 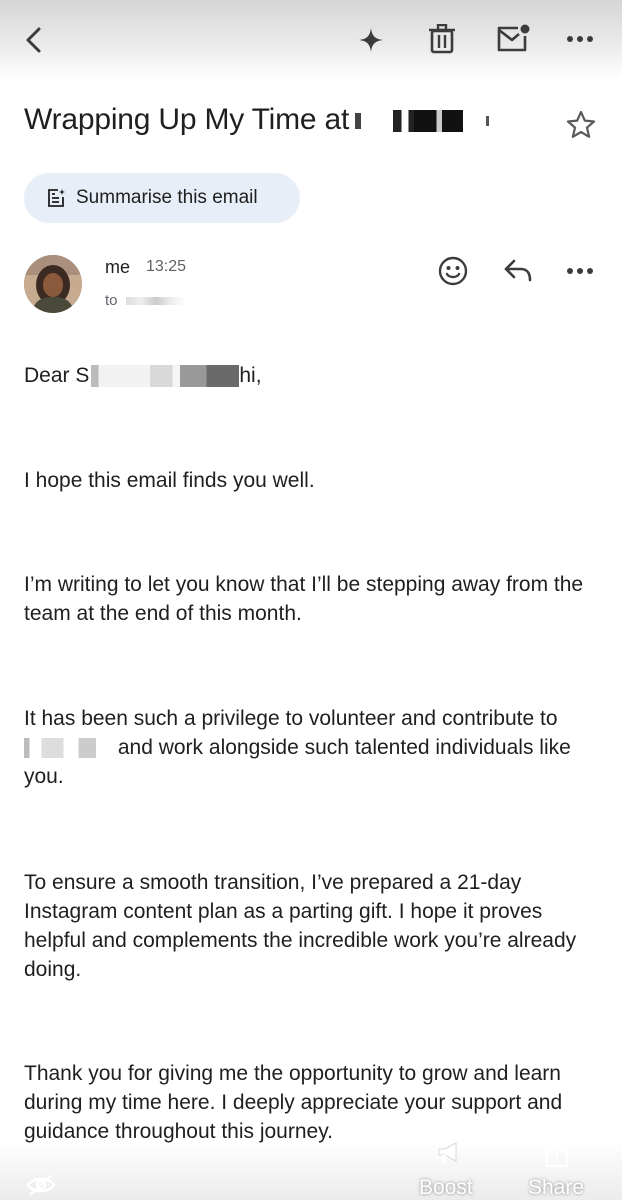 I want to click on paragraph-3-redaction, so click(x=68, y=748).